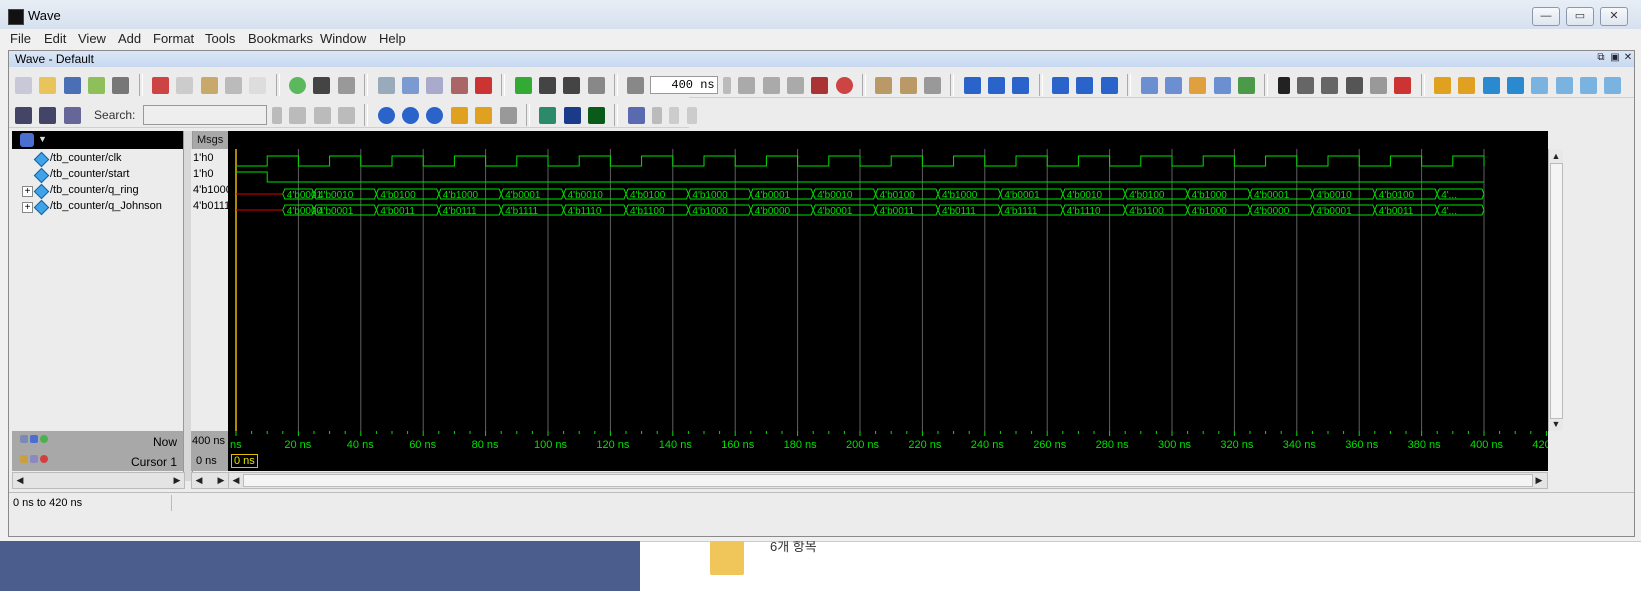 The height and width of the screenshot is (591, 1641). I want to click on menu-tools: Tools, so click(220, 38).